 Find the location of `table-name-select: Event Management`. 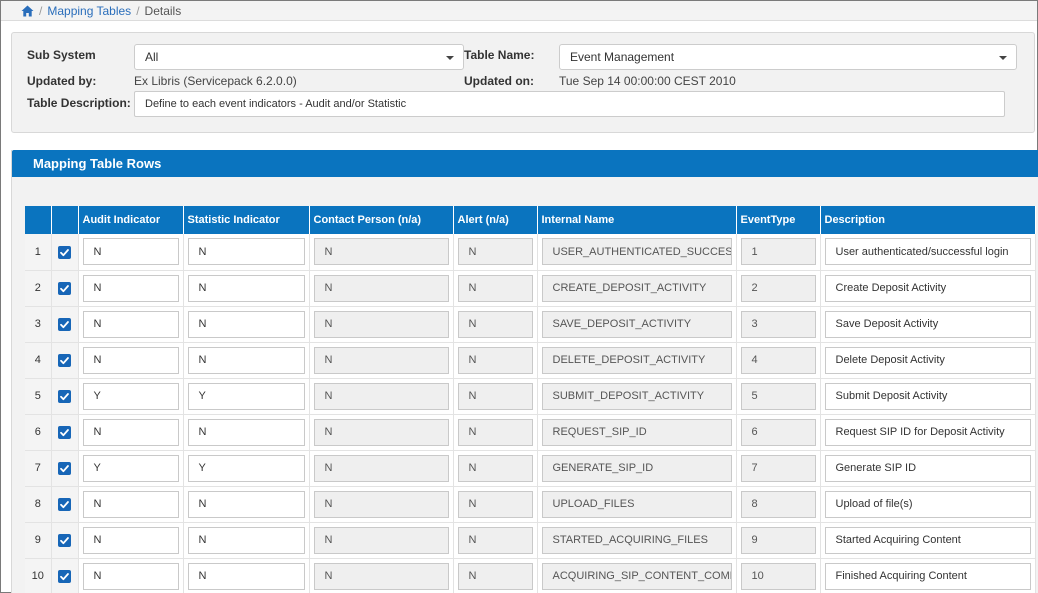

table-name-select: Event Management is located at coordinates (788, 57).